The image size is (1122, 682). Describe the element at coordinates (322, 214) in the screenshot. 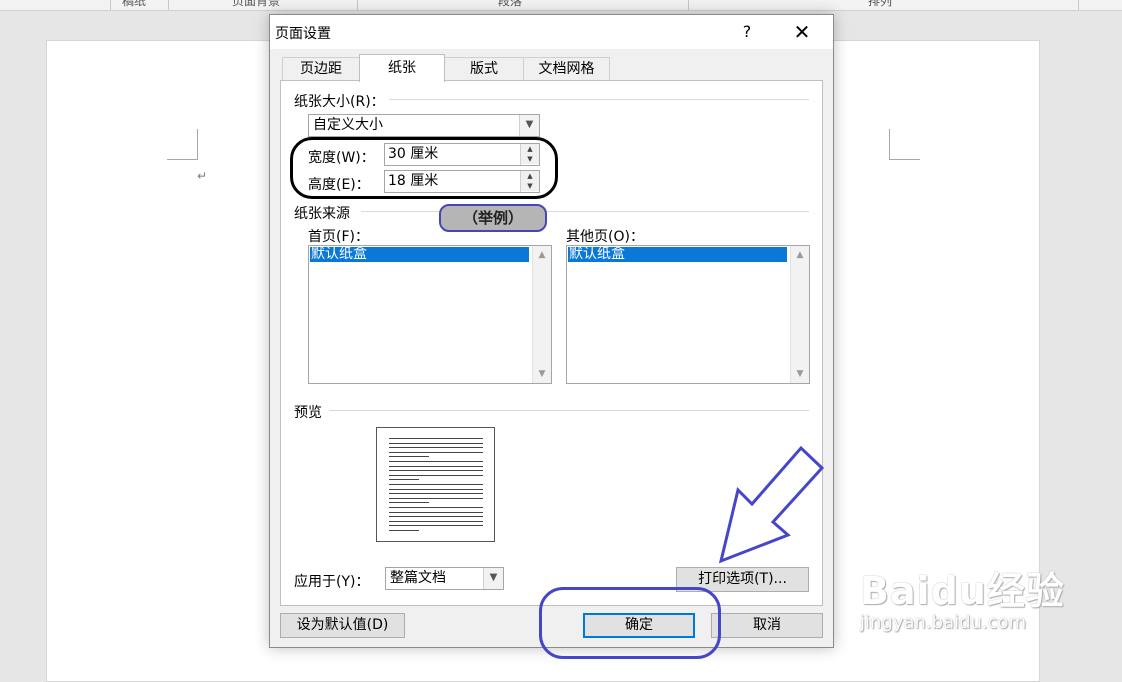

I see `paper-source-label: 纸张来源` at that location.